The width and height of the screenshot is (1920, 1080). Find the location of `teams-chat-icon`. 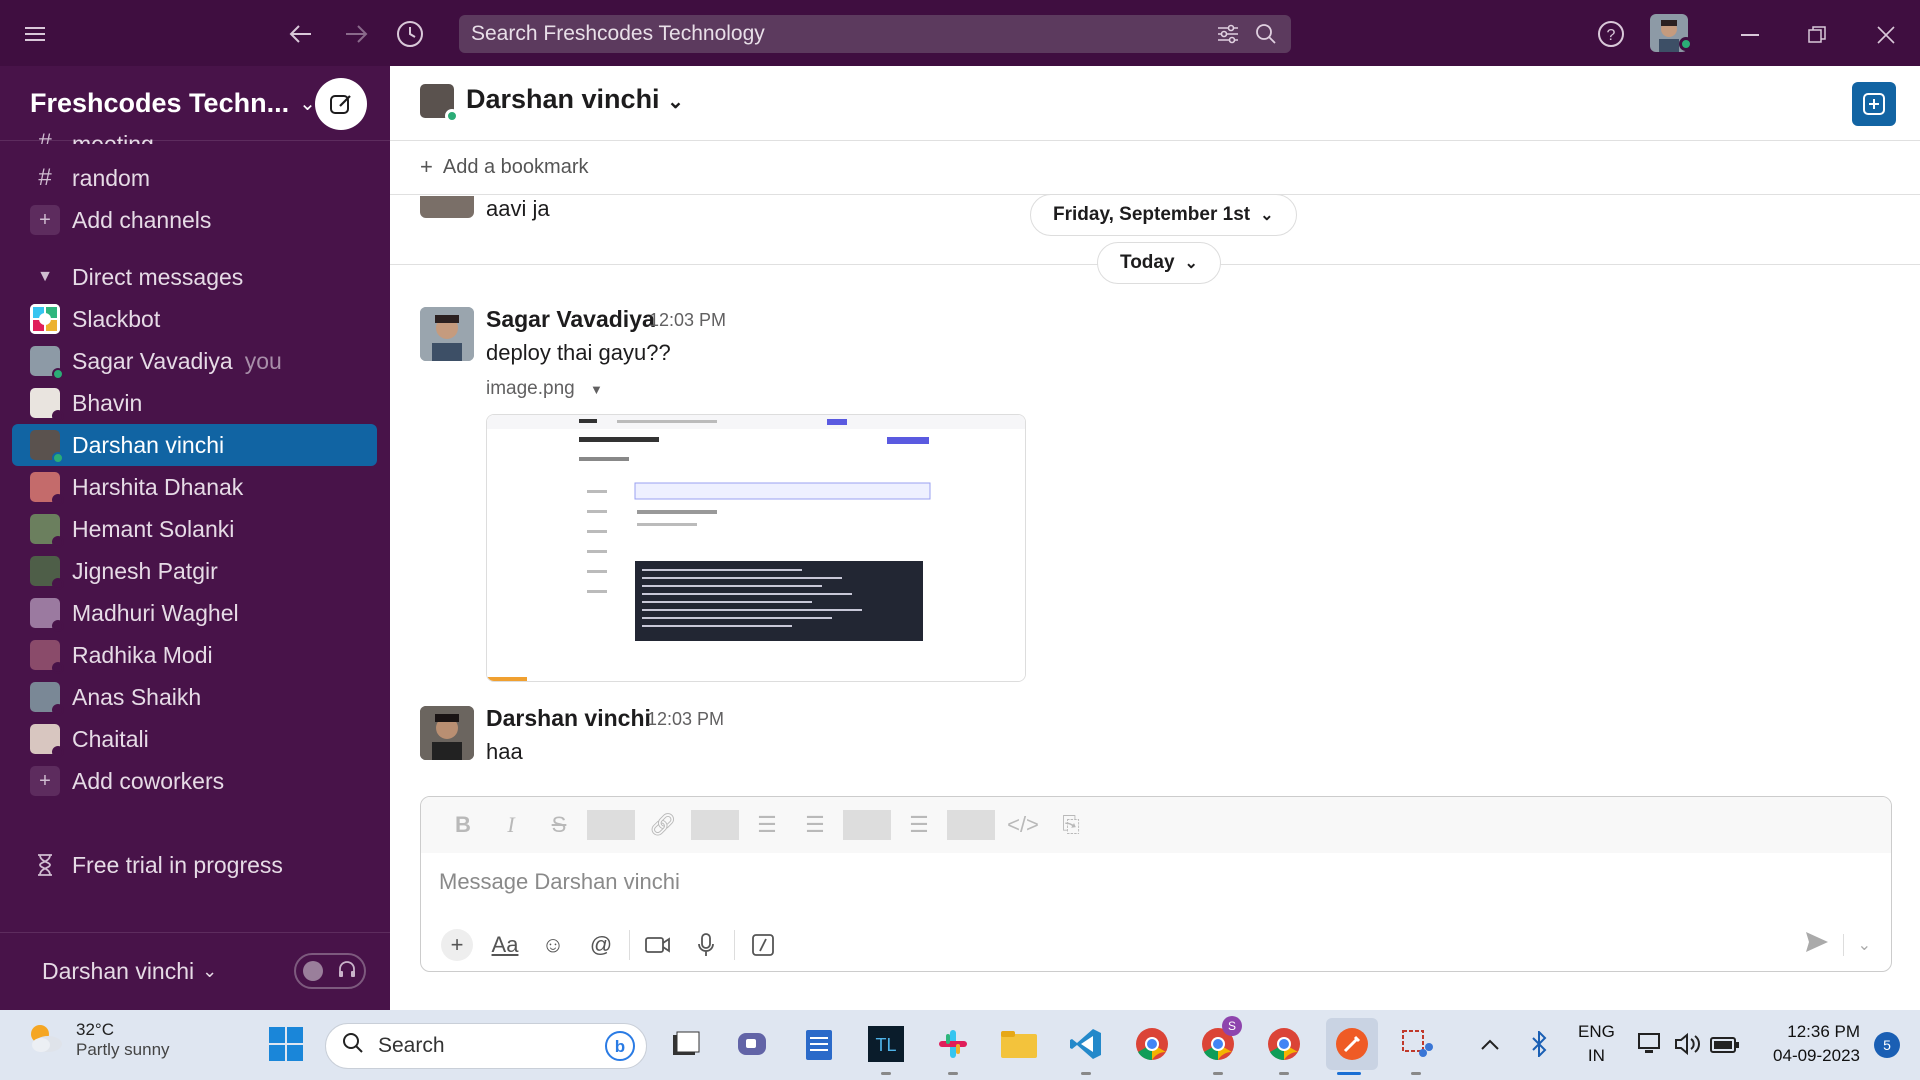

teams-chat-icon is located at coordinates (753, 1044).